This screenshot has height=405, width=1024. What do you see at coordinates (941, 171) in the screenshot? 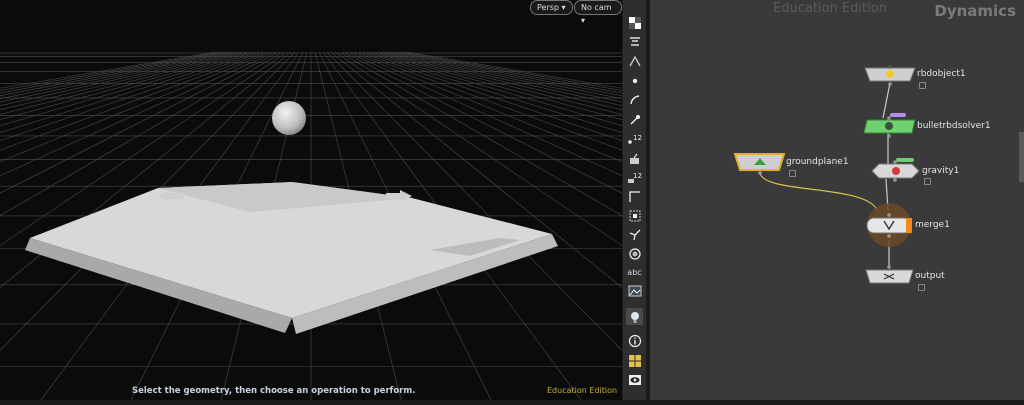
I see `node-label-gravity1: gravity1` at bounding box center [941, 171].